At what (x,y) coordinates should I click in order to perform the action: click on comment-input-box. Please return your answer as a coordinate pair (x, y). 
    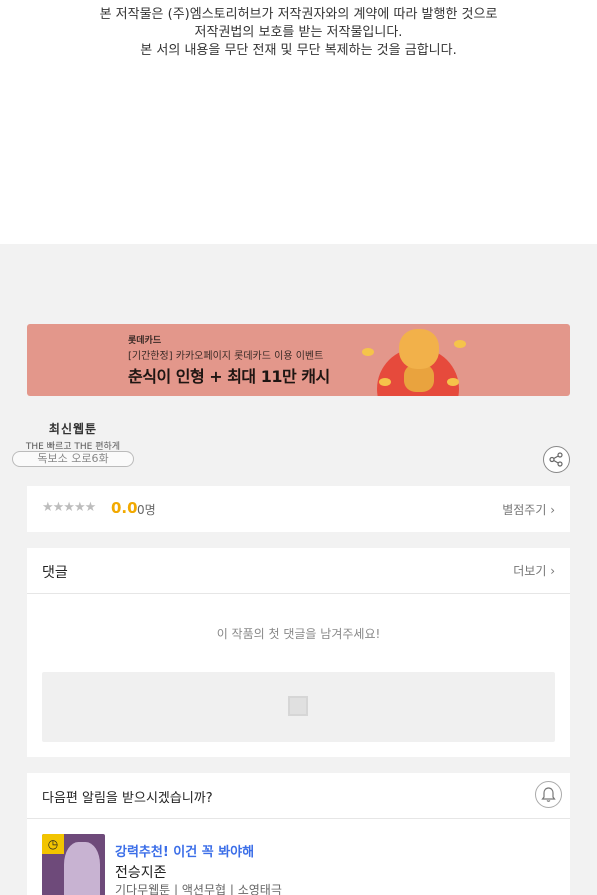
    Looking at the image, I should click on (298, 707).